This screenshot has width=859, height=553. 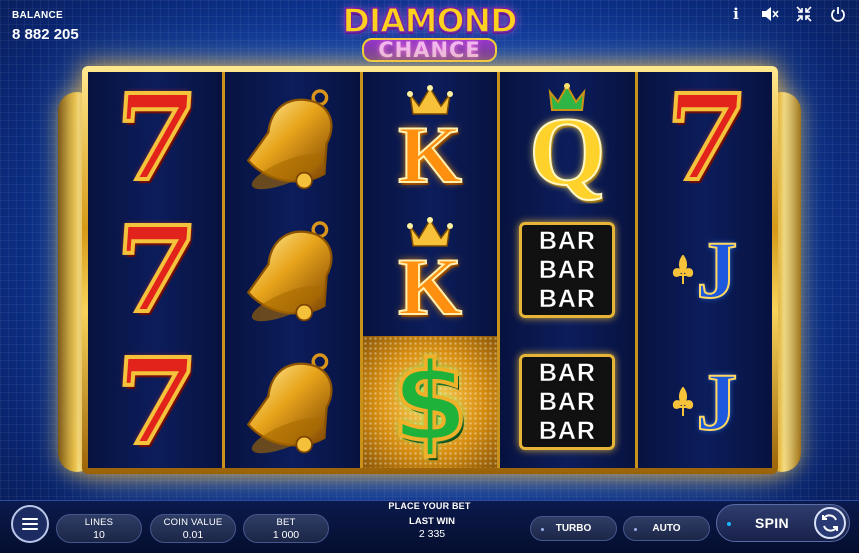 I want to click on auto-toggle: AUTO, so click(x=666, y=528).